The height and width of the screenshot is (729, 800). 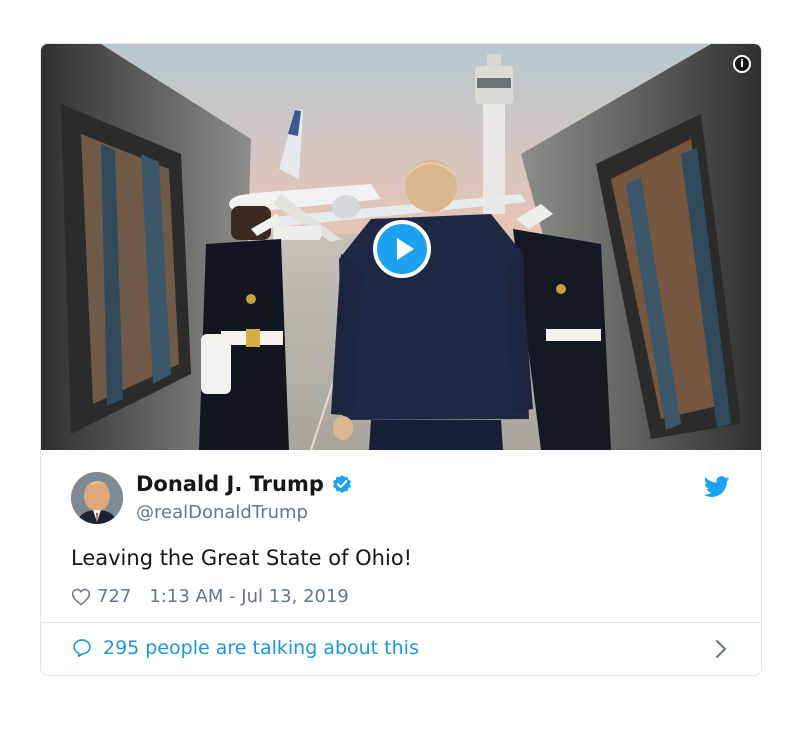 I want to click on conversation-link: 295 people are talking about this, so click(x=401, y=649).